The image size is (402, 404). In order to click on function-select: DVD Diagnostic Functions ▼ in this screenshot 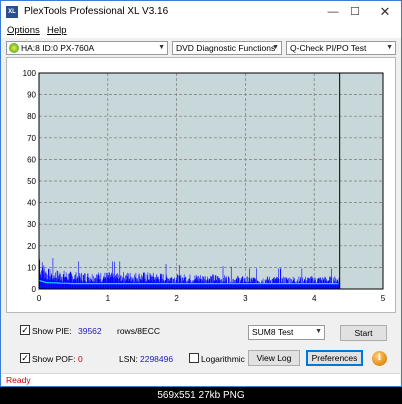, I will do `click(227, 48)`.